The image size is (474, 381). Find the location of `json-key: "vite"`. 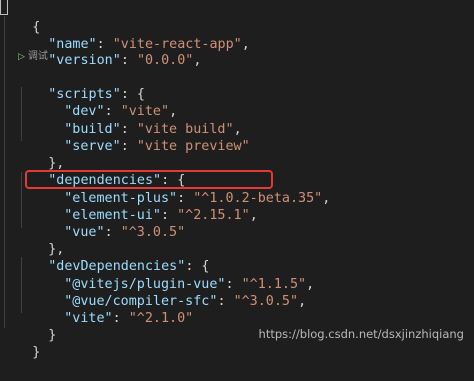

json-key: "vite" is located at coordinates (88, 318).